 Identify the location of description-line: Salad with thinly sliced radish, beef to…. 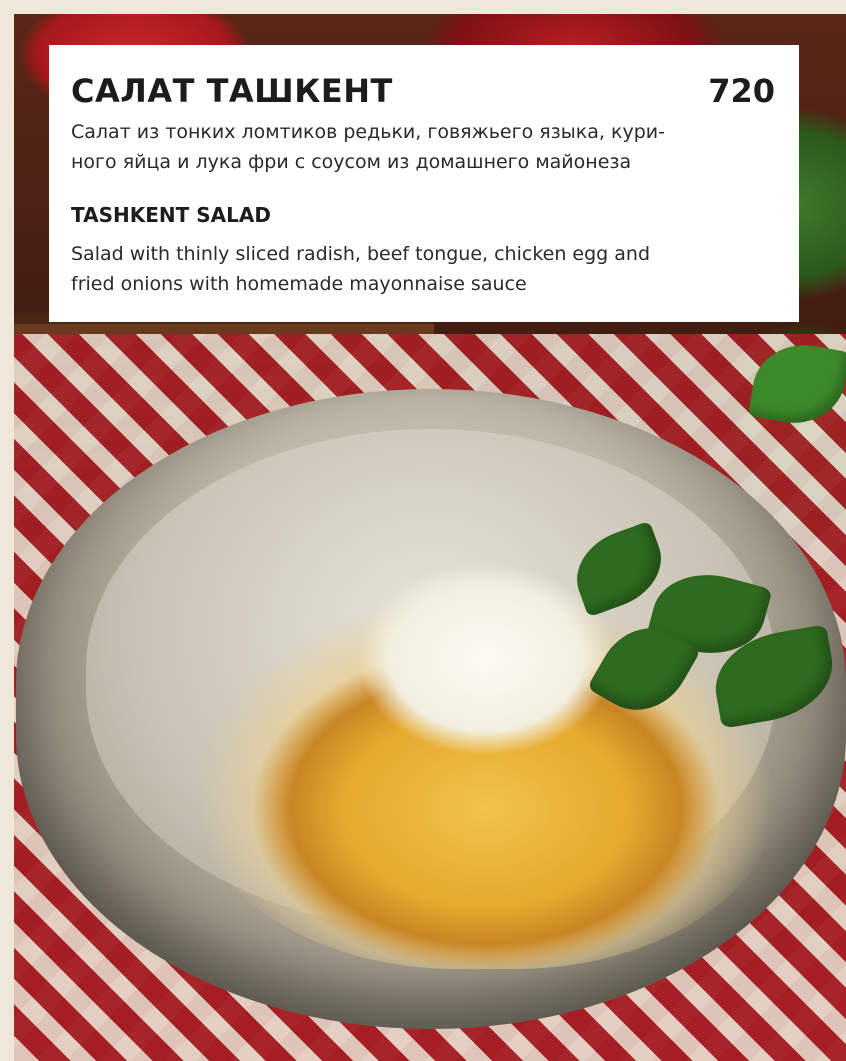
(361, 254).